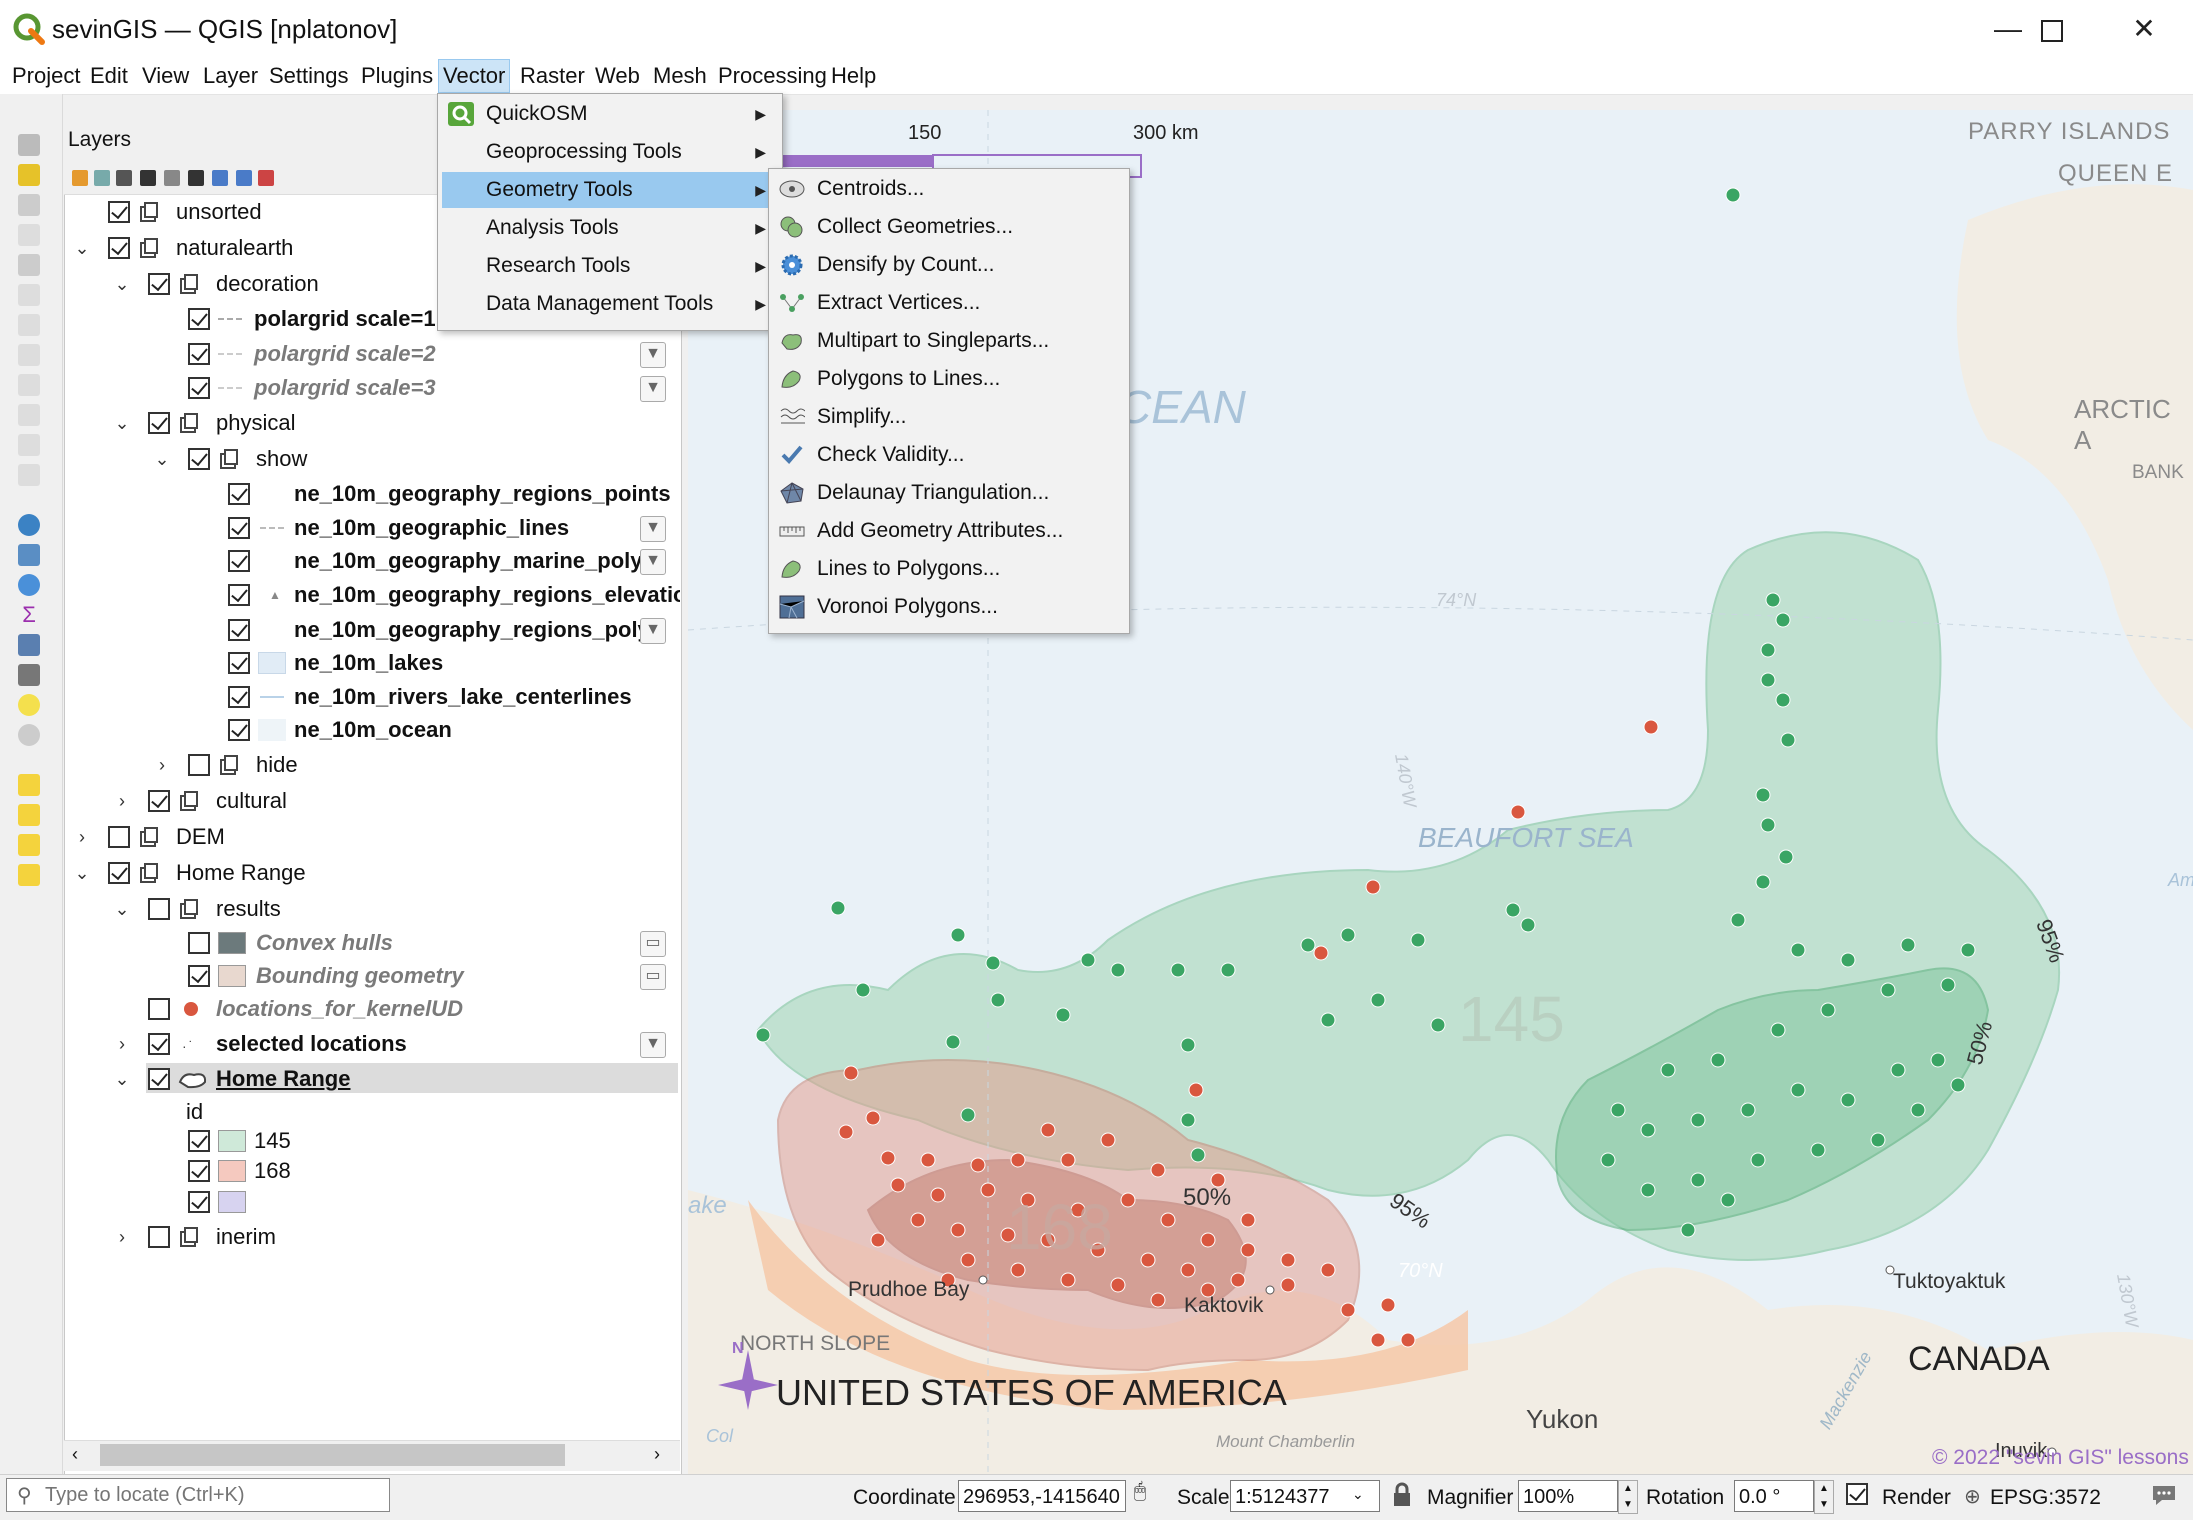 The width and height of the screenshot is (2193, 1520). I want to click on menu-layer: Layer, so click(230, 76).